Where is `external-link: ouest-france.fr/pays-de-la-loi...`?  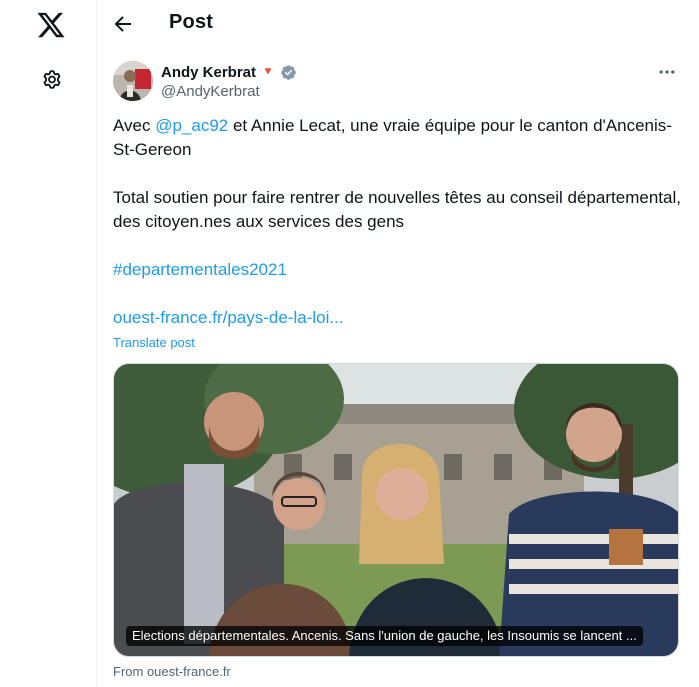
external-link: ouest-france.fr/pays-de-la-loi... is located at coordinates (400, 318).